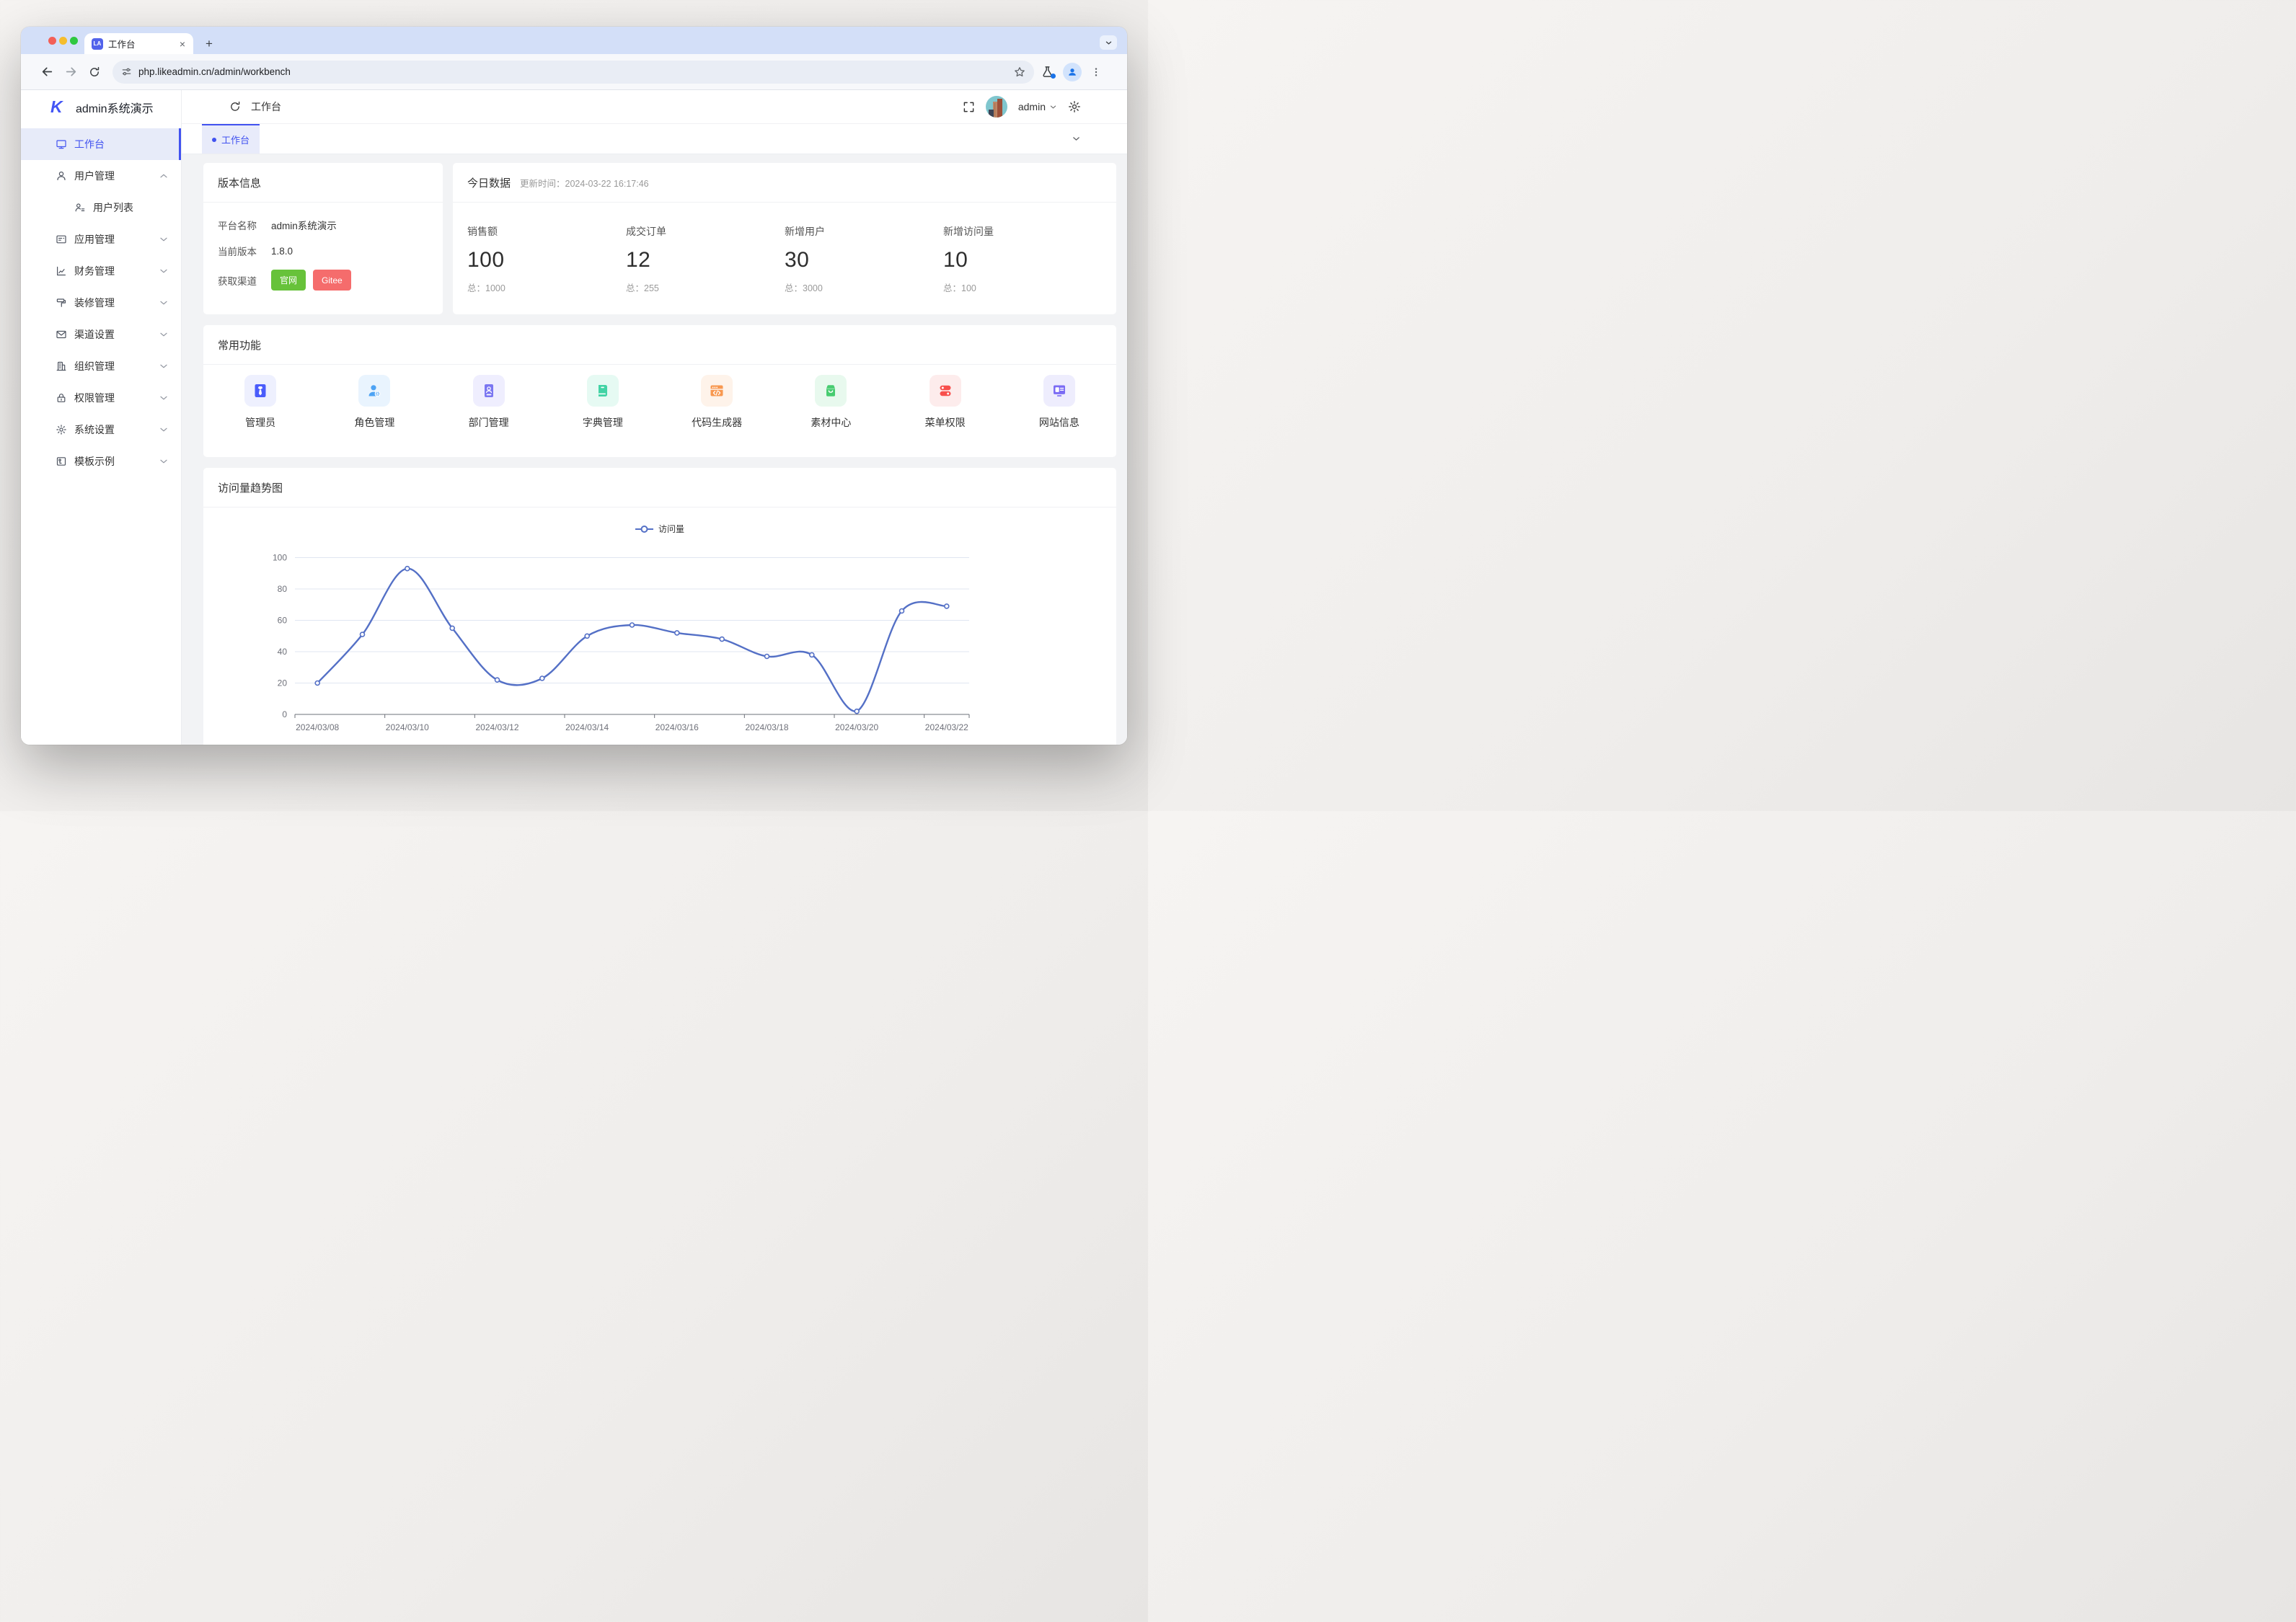  What do you see at coordinates (1074, 107) in the screenshot?
I see `settings-gear-icon` at bounding box center [1074, 107].